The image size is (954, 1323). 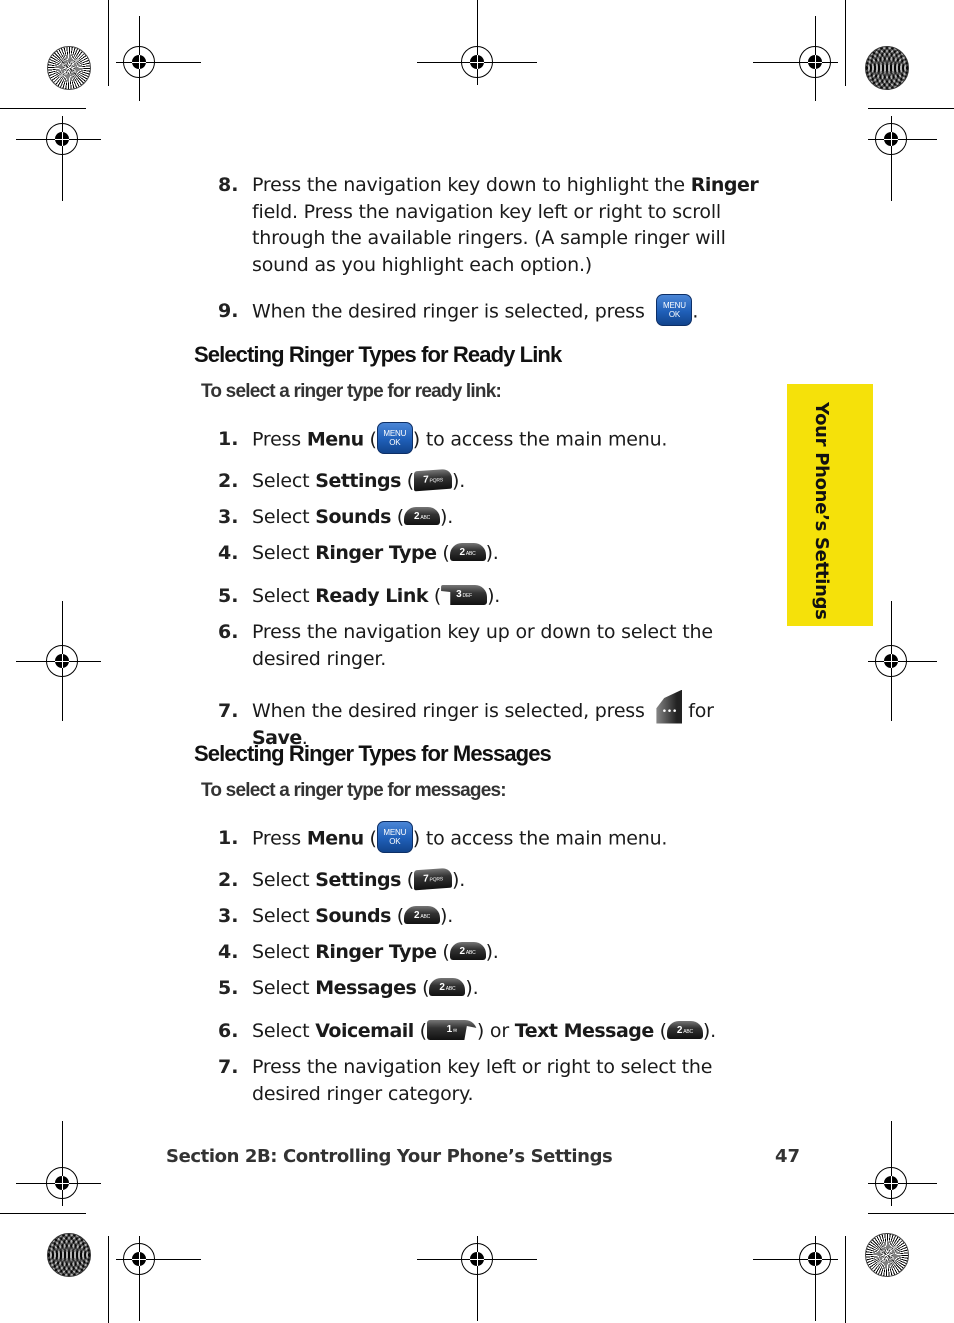 What do you see at coordinates (498, 990) in the screenshot?
I see `step-item: 5. Select Messages (2ABC).` at bounding box center [498, 990].